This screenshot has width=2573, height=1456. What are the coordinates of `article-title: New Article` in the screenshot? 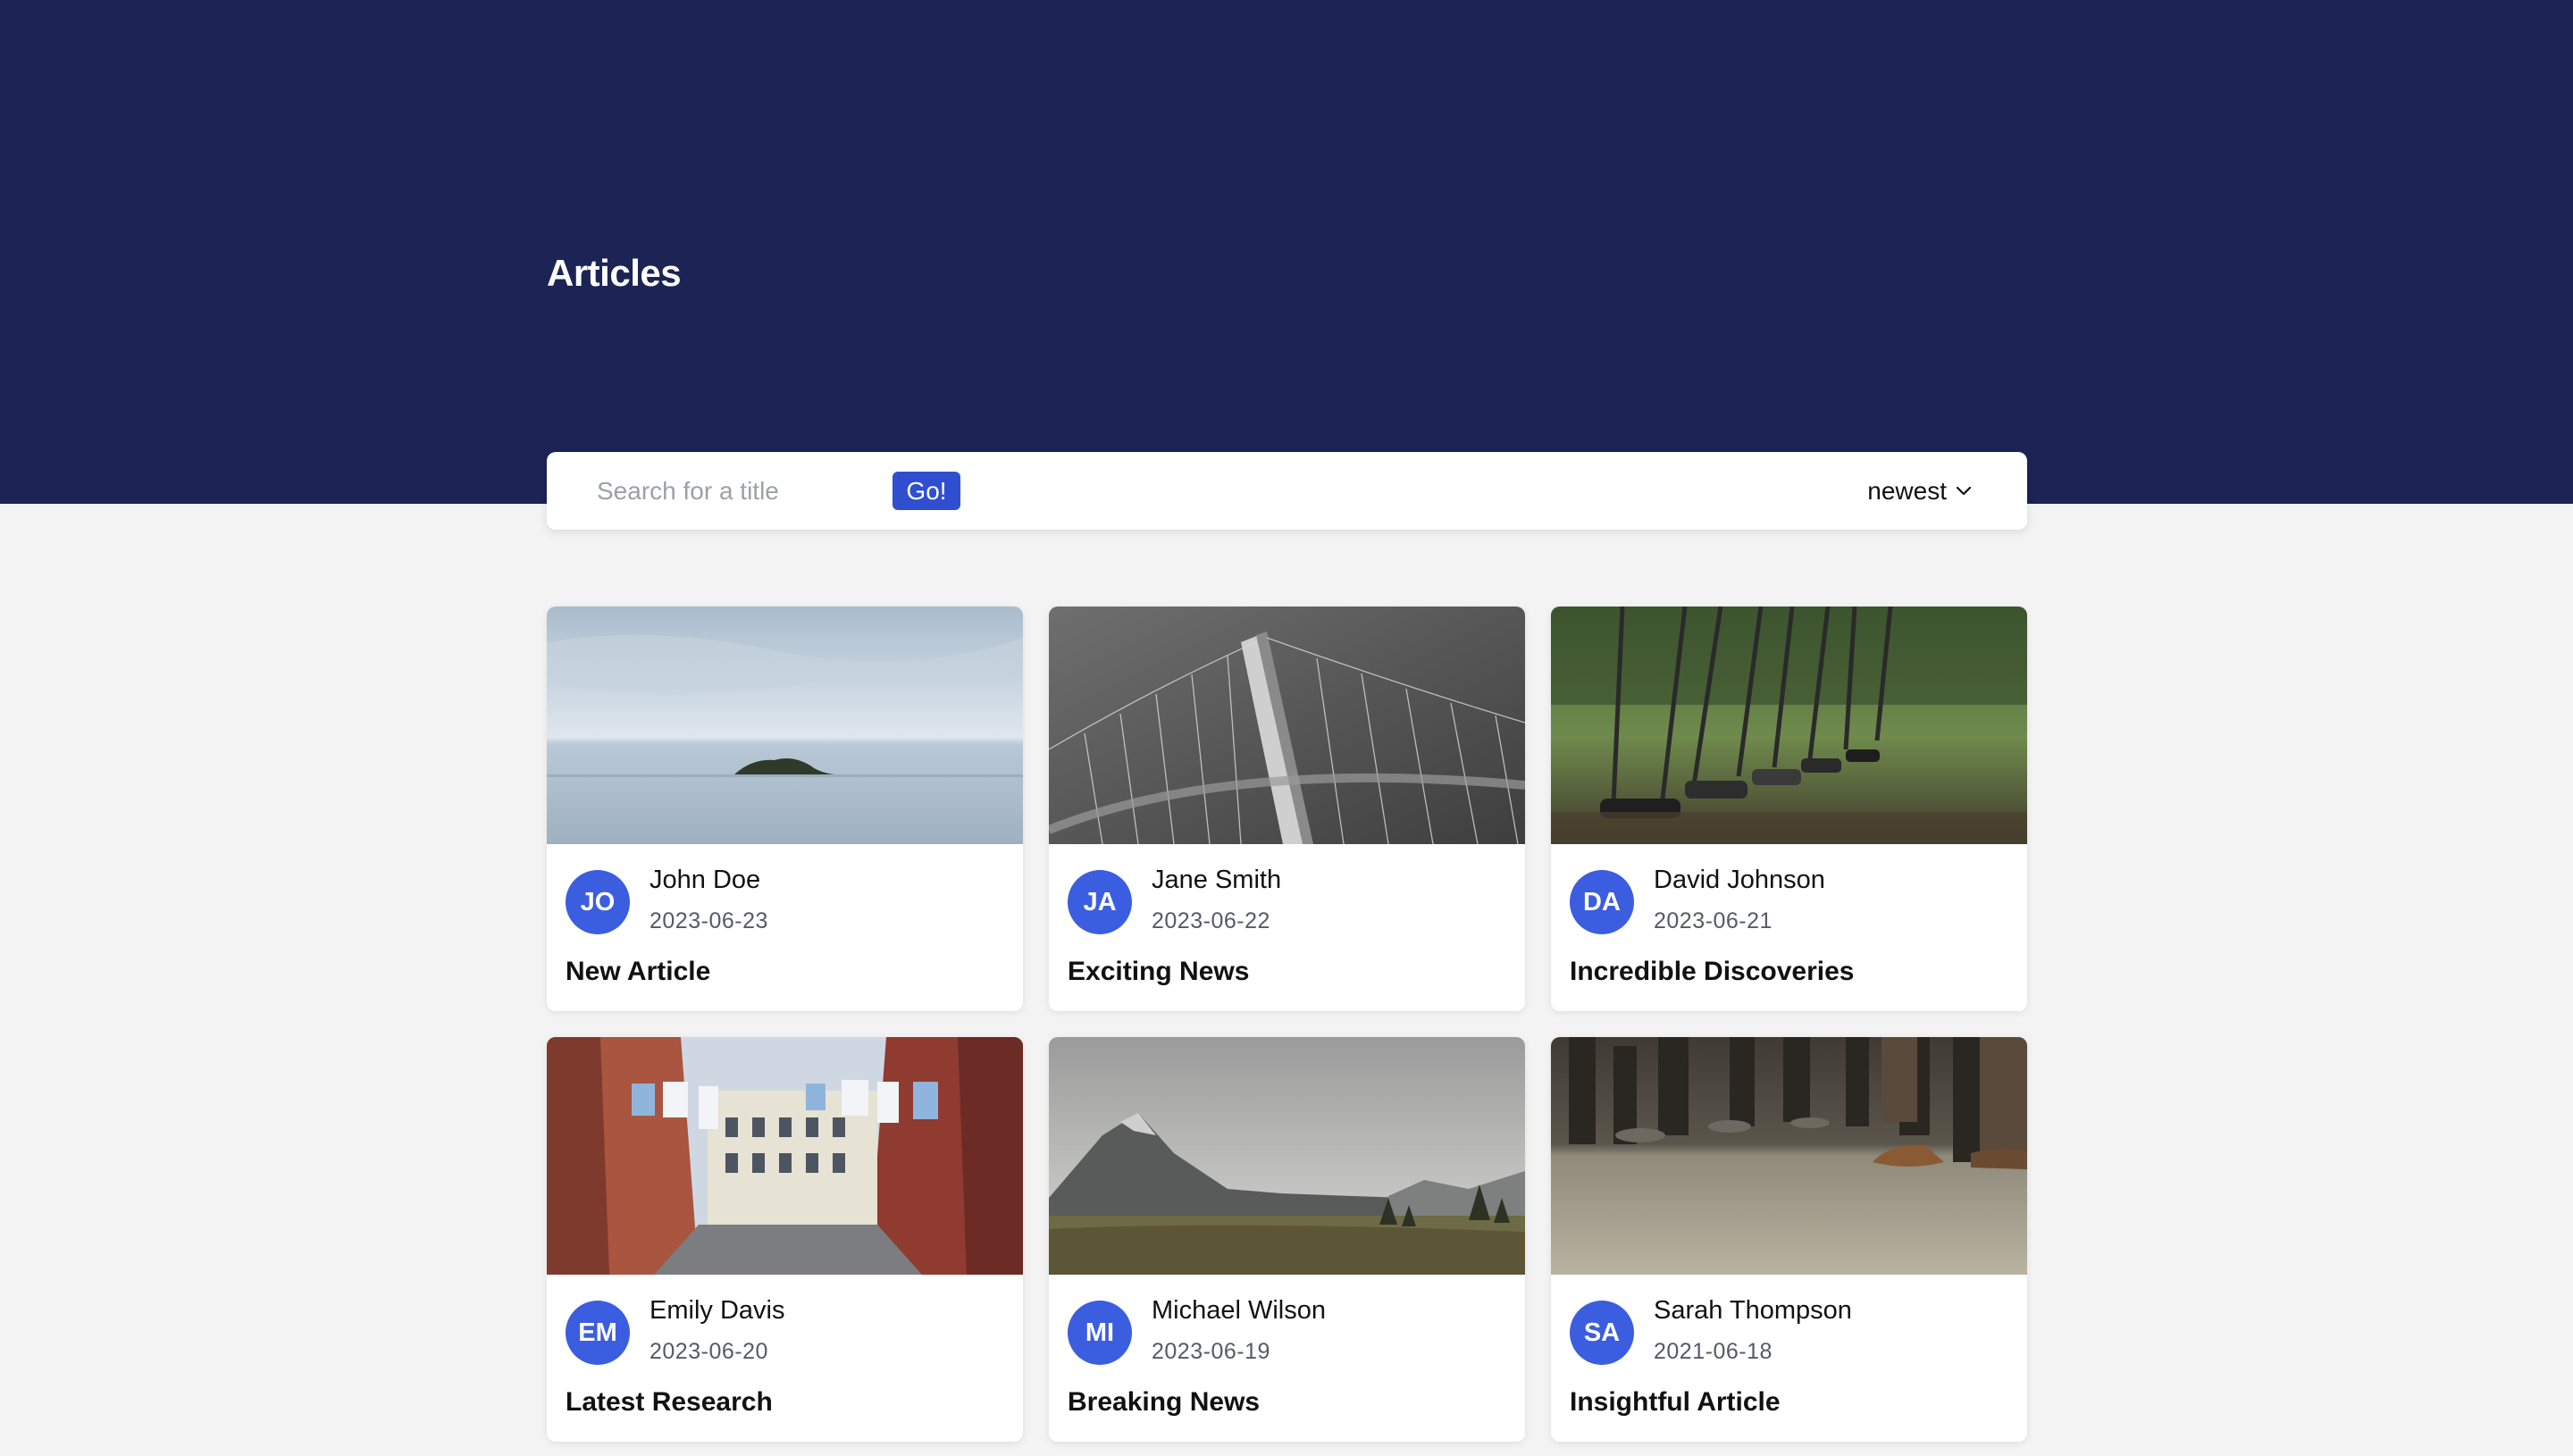 It's located at (638, 972).